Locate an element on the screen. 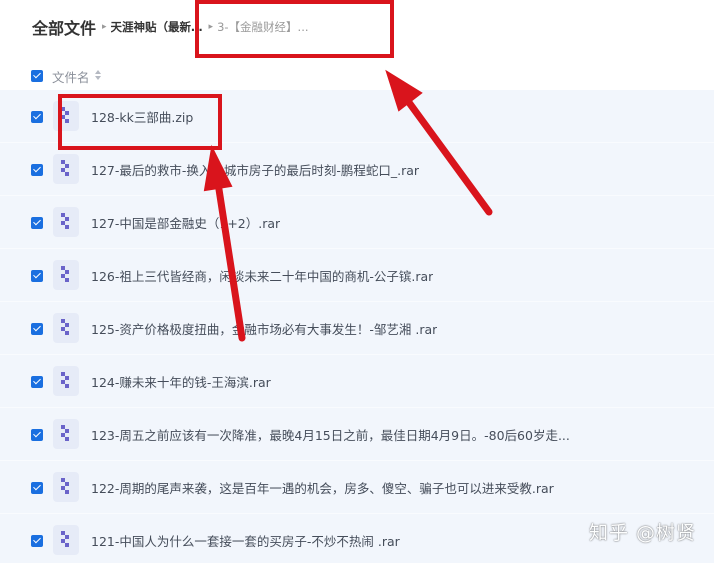 This screenshot has width=714, height=563. file-name: 121-中国人为什么一套接一套的买房子-不炒不热闹 .rar is located at coordinates (245, 540).